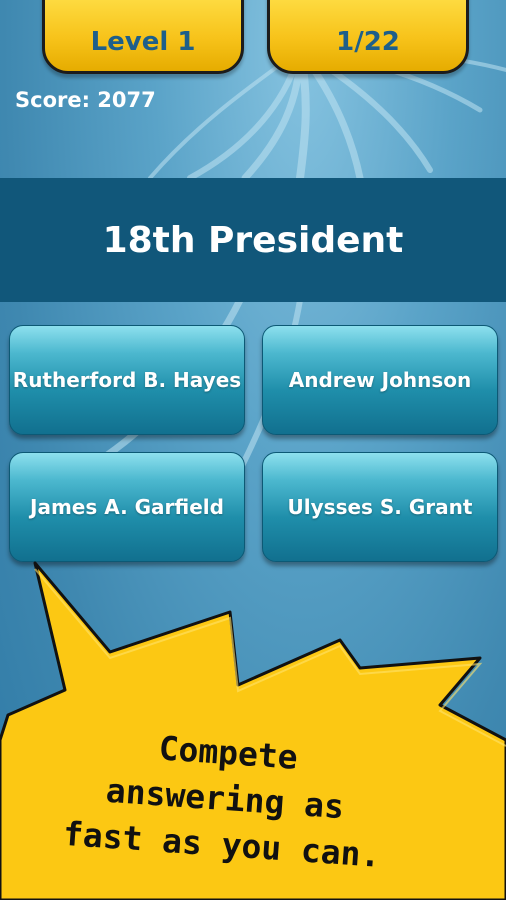  What do you see at coordinates (225, 799) in the screenshot?
I see `promo-text: Compete answering as fast as you can.` at bounding box center [225, 799].